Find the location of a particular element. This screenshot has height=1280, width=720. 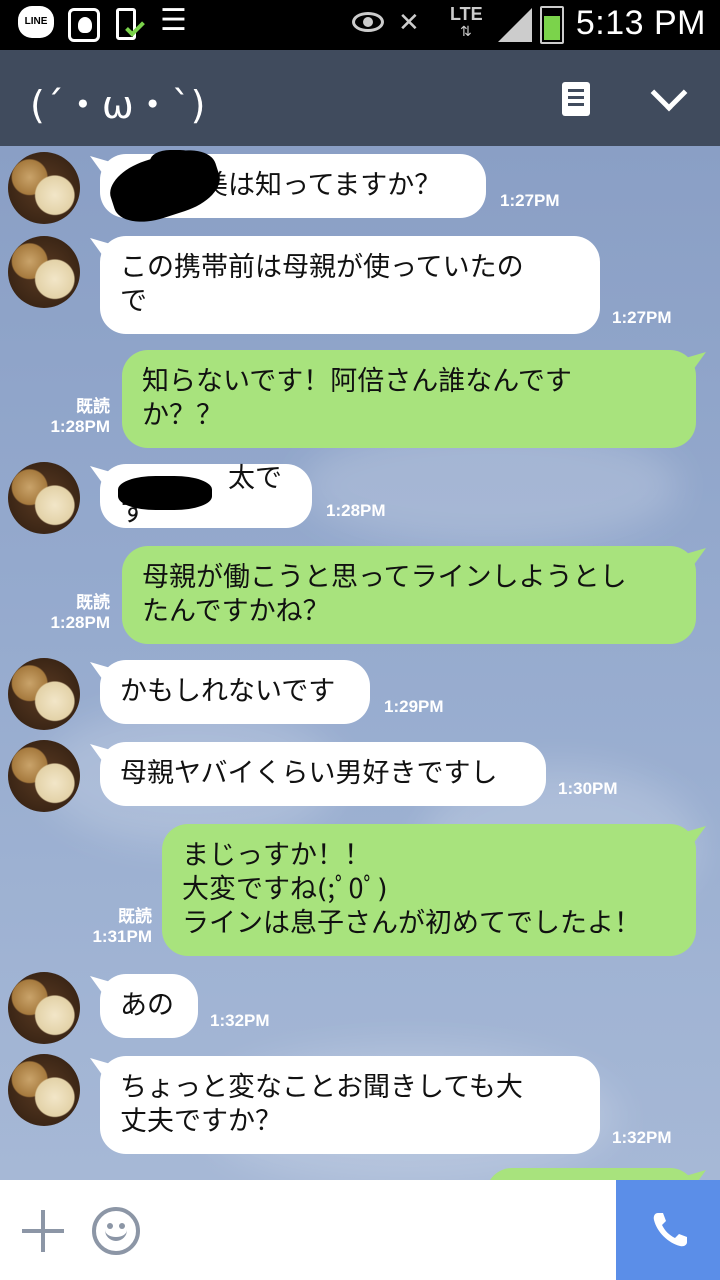

message-bubble-partial is located at coordinates (591, 1174).